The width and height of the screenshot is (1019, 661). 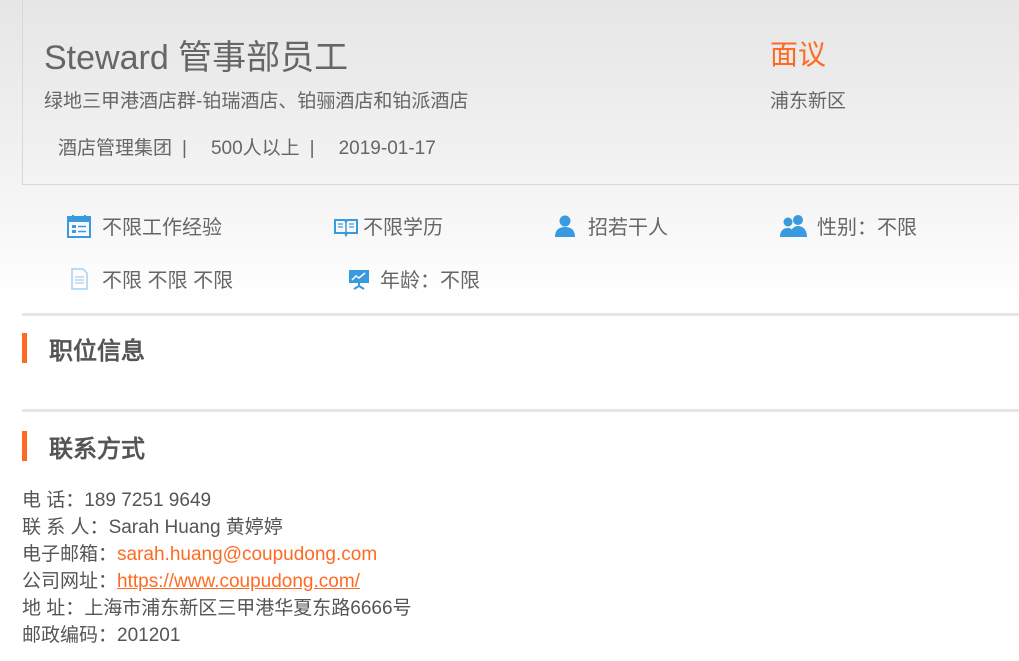 I want to click on contact-postcode: 邮政编码：201201, so click(x=217, y=635).